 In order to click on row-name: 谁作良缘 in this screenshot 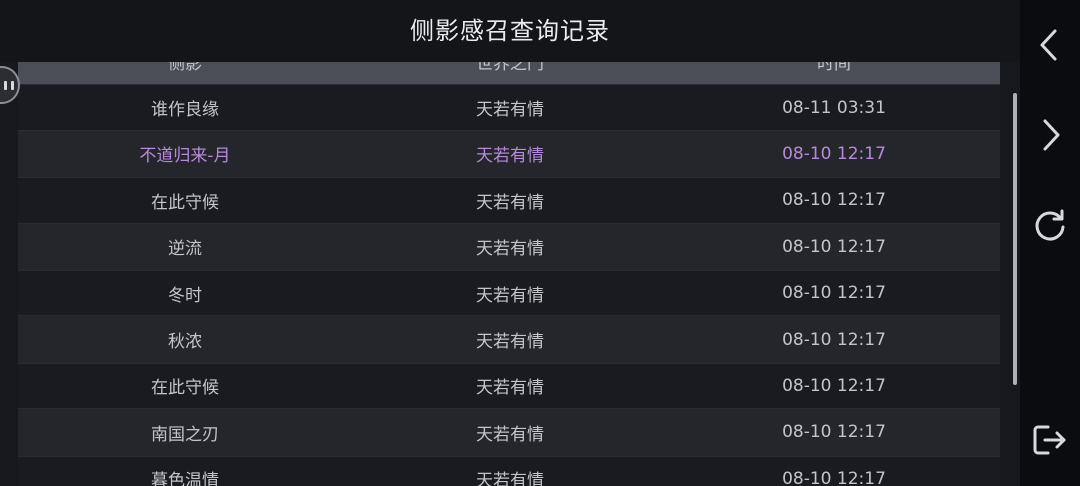, I will do `click(185, 110)`.